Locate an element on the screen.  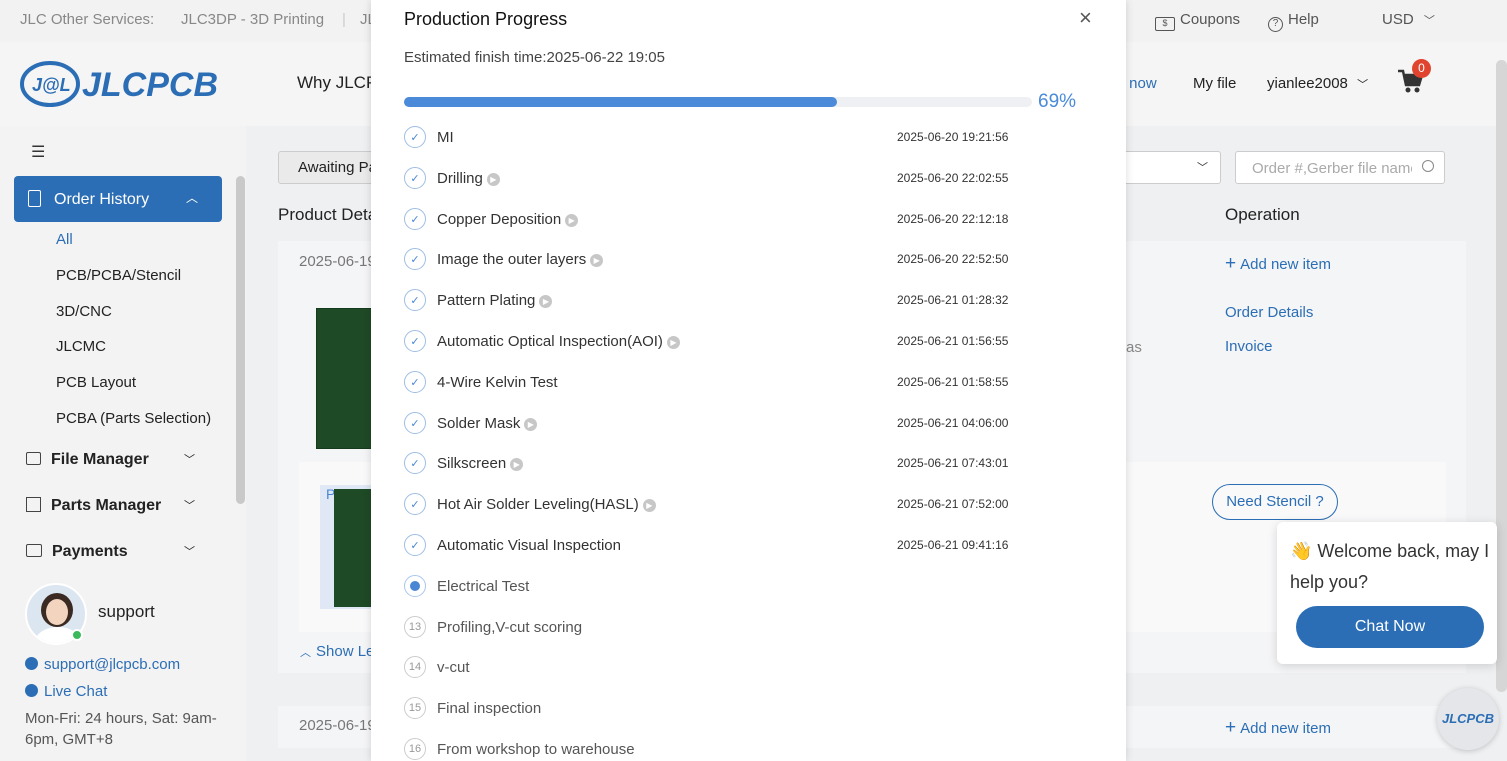
add-new-item-button: + Add new item is located at coordinates (1278, 264).